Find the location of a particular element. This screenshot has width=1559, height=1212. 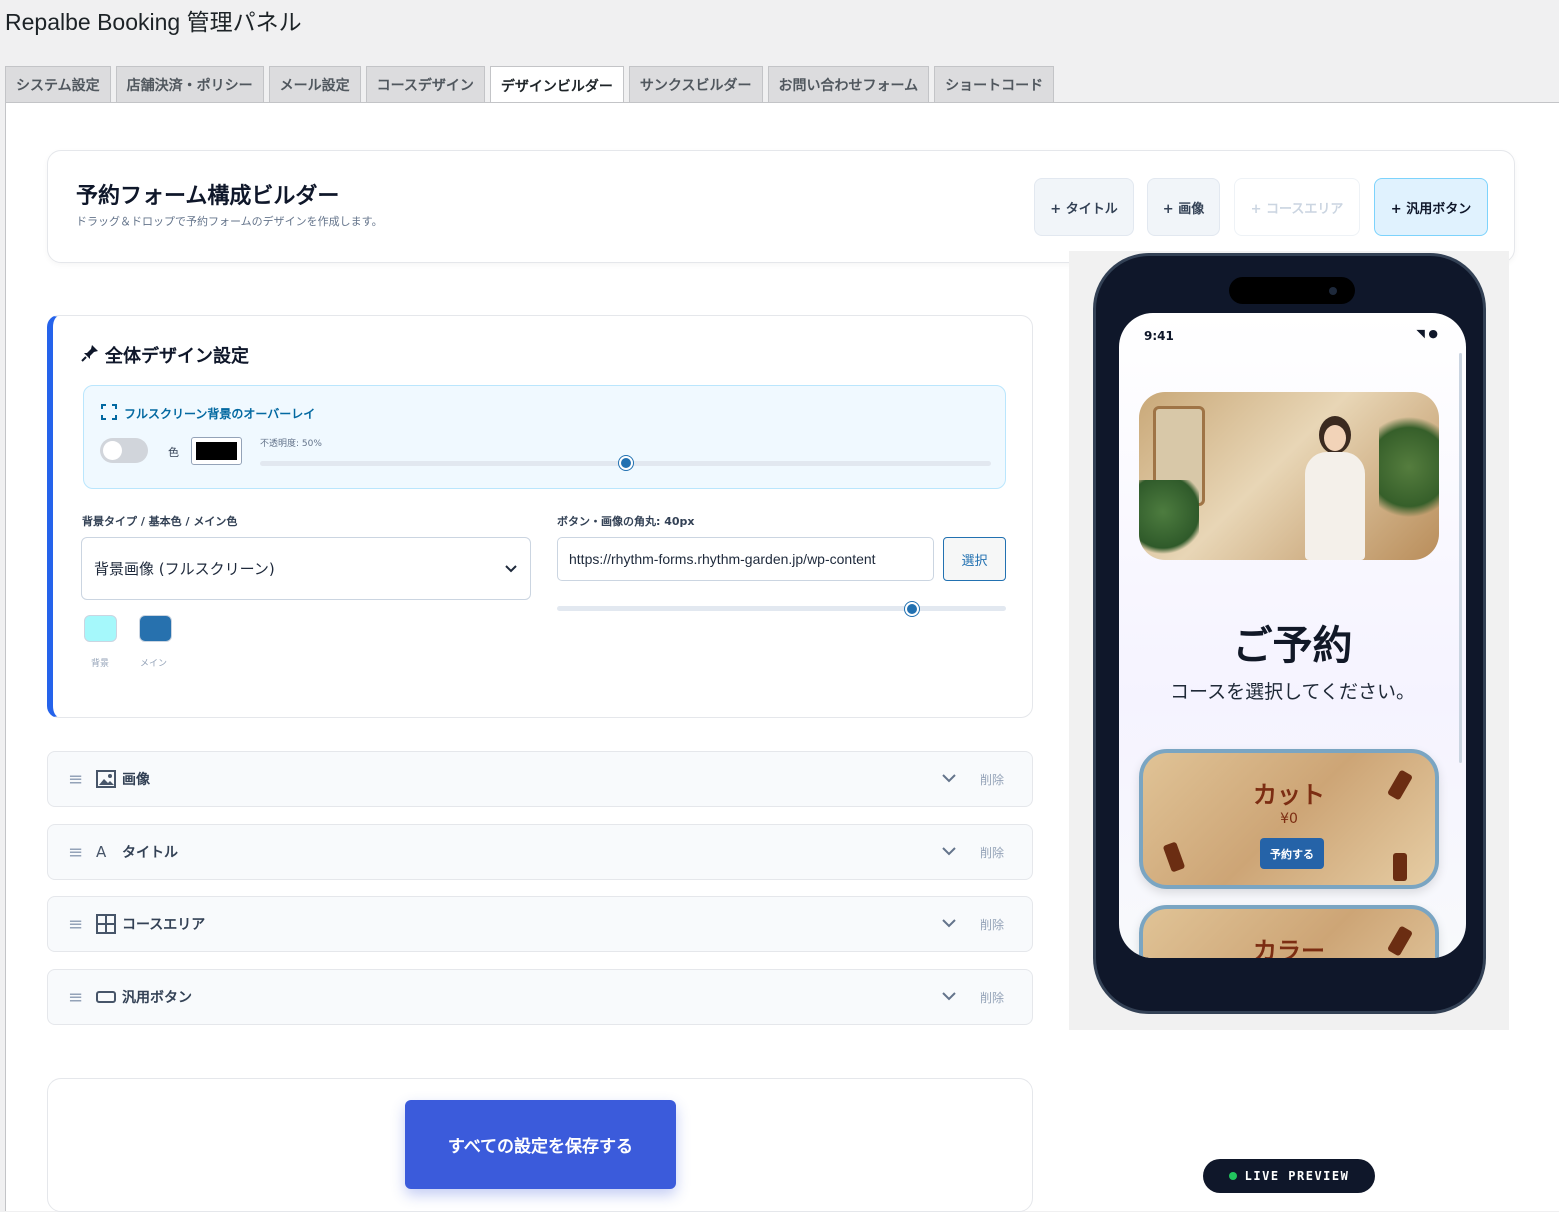

course-card: カラー is located at coordinates (1289, 931).